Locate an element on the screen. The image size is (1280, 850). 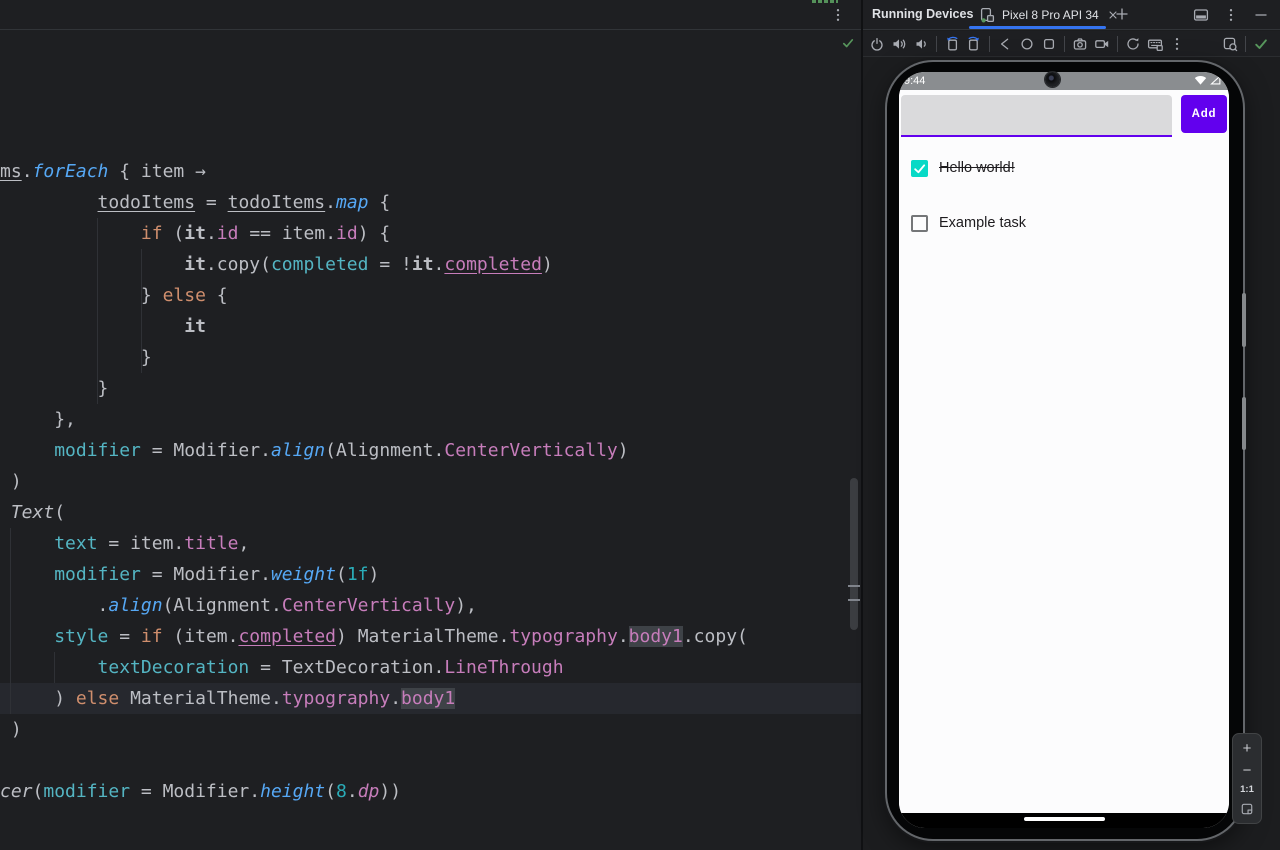
tab-pixel-8-pro: Pixel 8 Pro API 34 is located at coordinates (1049, 14).